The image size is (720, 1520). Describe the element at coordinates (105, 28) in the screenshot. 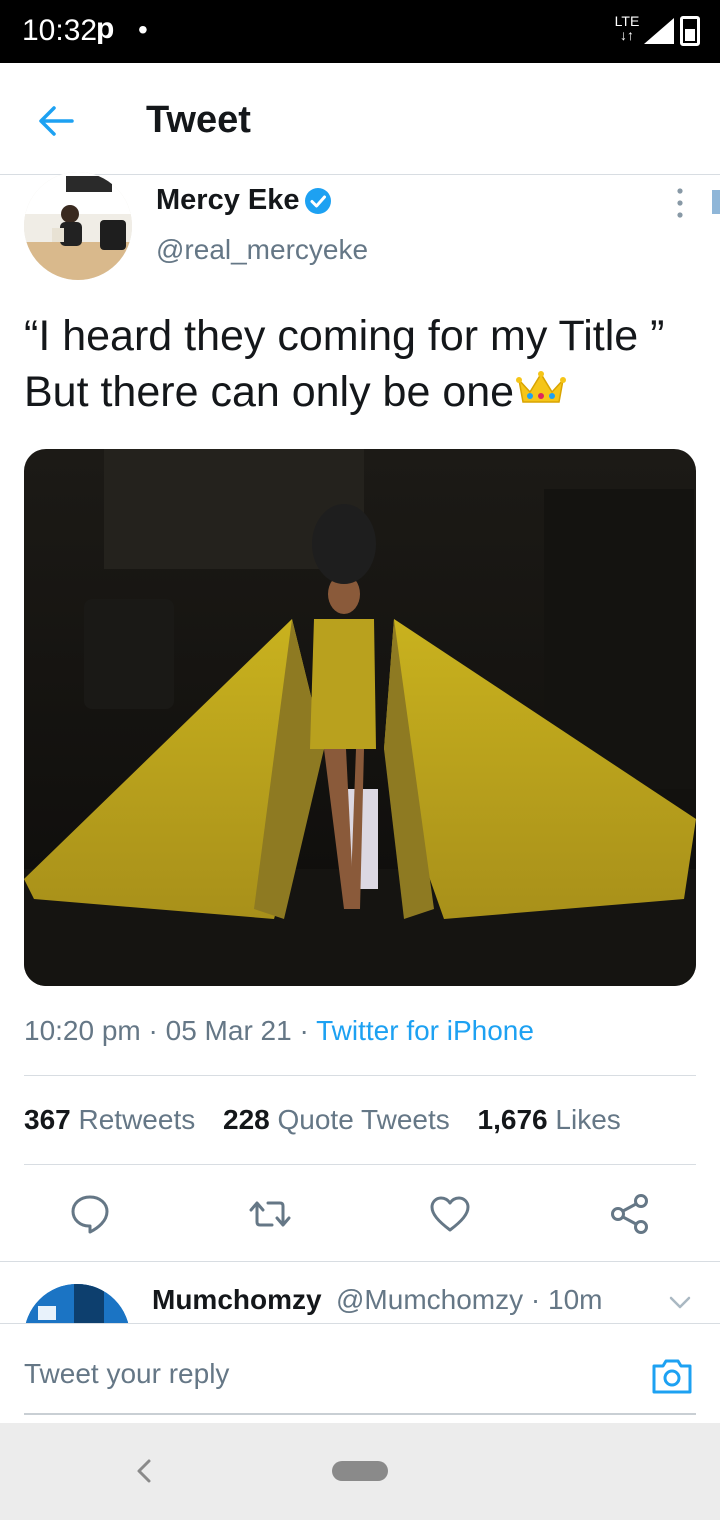

I see `notification-icon: p` at that location.